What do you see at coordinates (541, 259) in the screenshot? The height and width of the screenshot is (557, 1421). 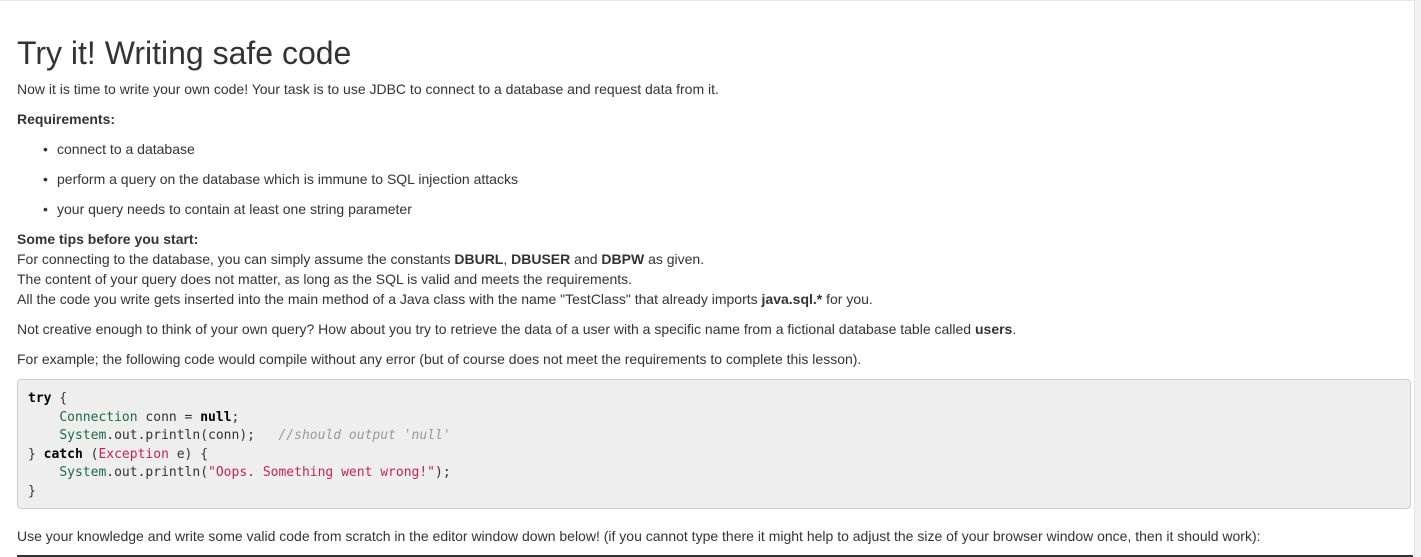 I see `const-dbuser: DBUSER` at bounding box center [541, 259].